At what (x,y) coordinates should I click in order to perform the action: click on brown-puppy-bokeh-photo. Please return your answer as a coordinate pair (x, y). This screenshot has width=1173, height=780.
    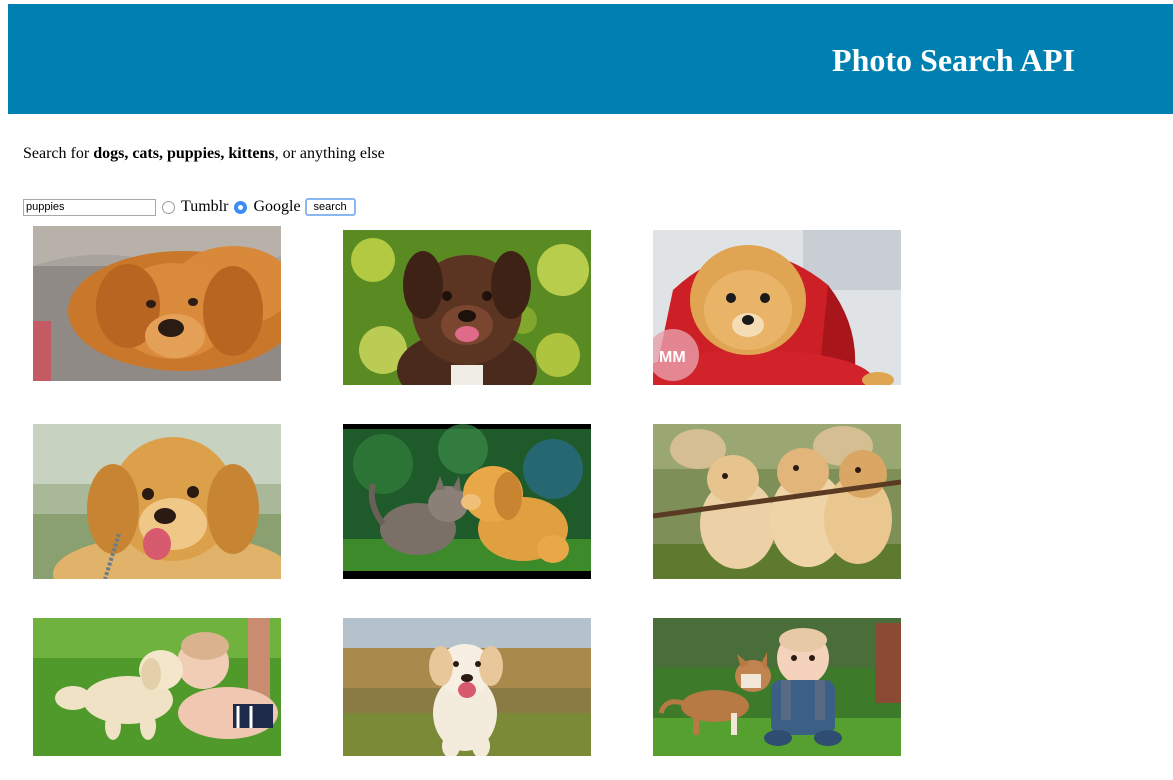
    Looking at the image, I should click on (467, 307).